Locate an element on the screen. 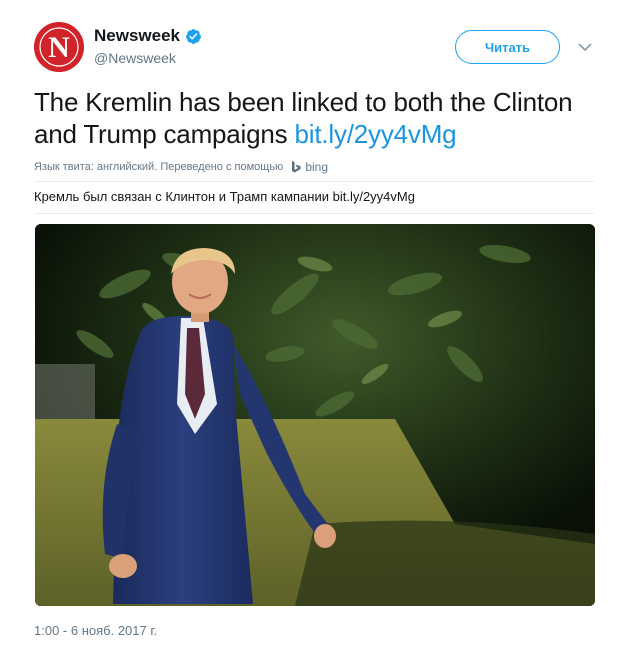  follow-button: Читать is located at coordinates (507, 47).